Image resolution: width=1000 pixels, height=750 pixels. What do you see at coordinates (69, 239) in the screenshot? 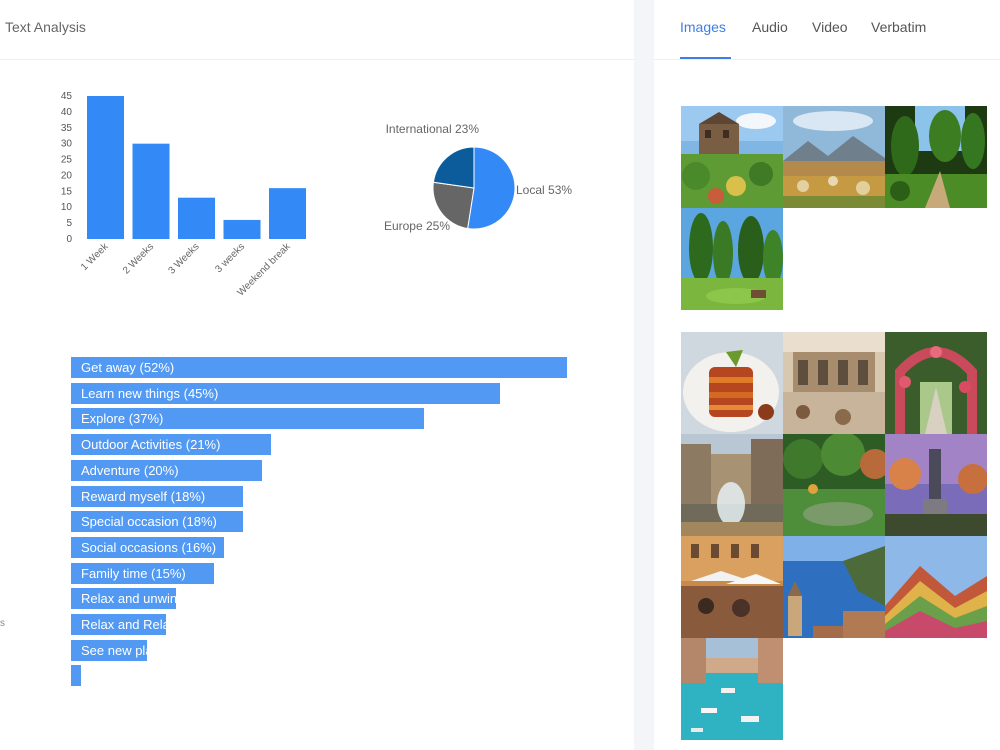
I see `y-tick-label: 0` at bounding box center [69, 239].